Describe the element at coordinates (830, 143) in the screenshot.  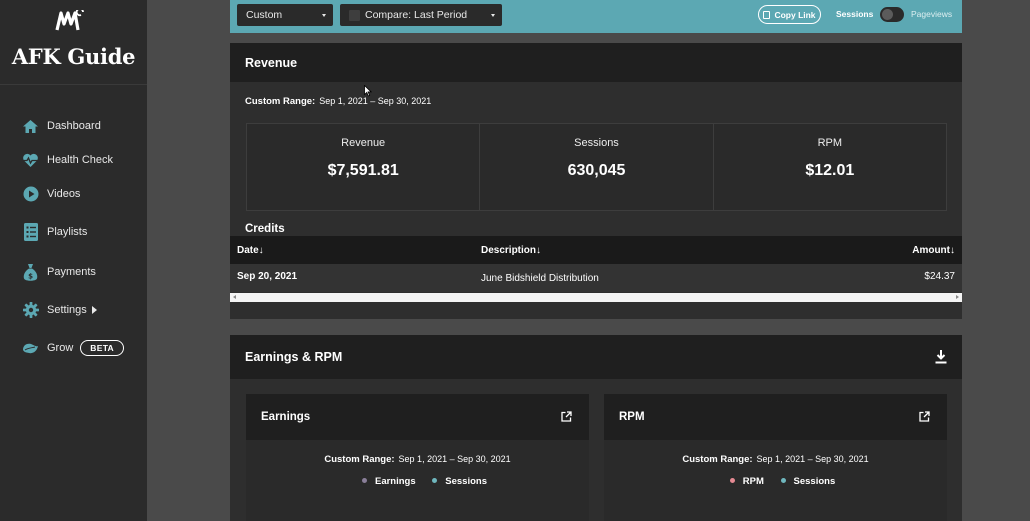
I see `stat-label: RPM` at that location.